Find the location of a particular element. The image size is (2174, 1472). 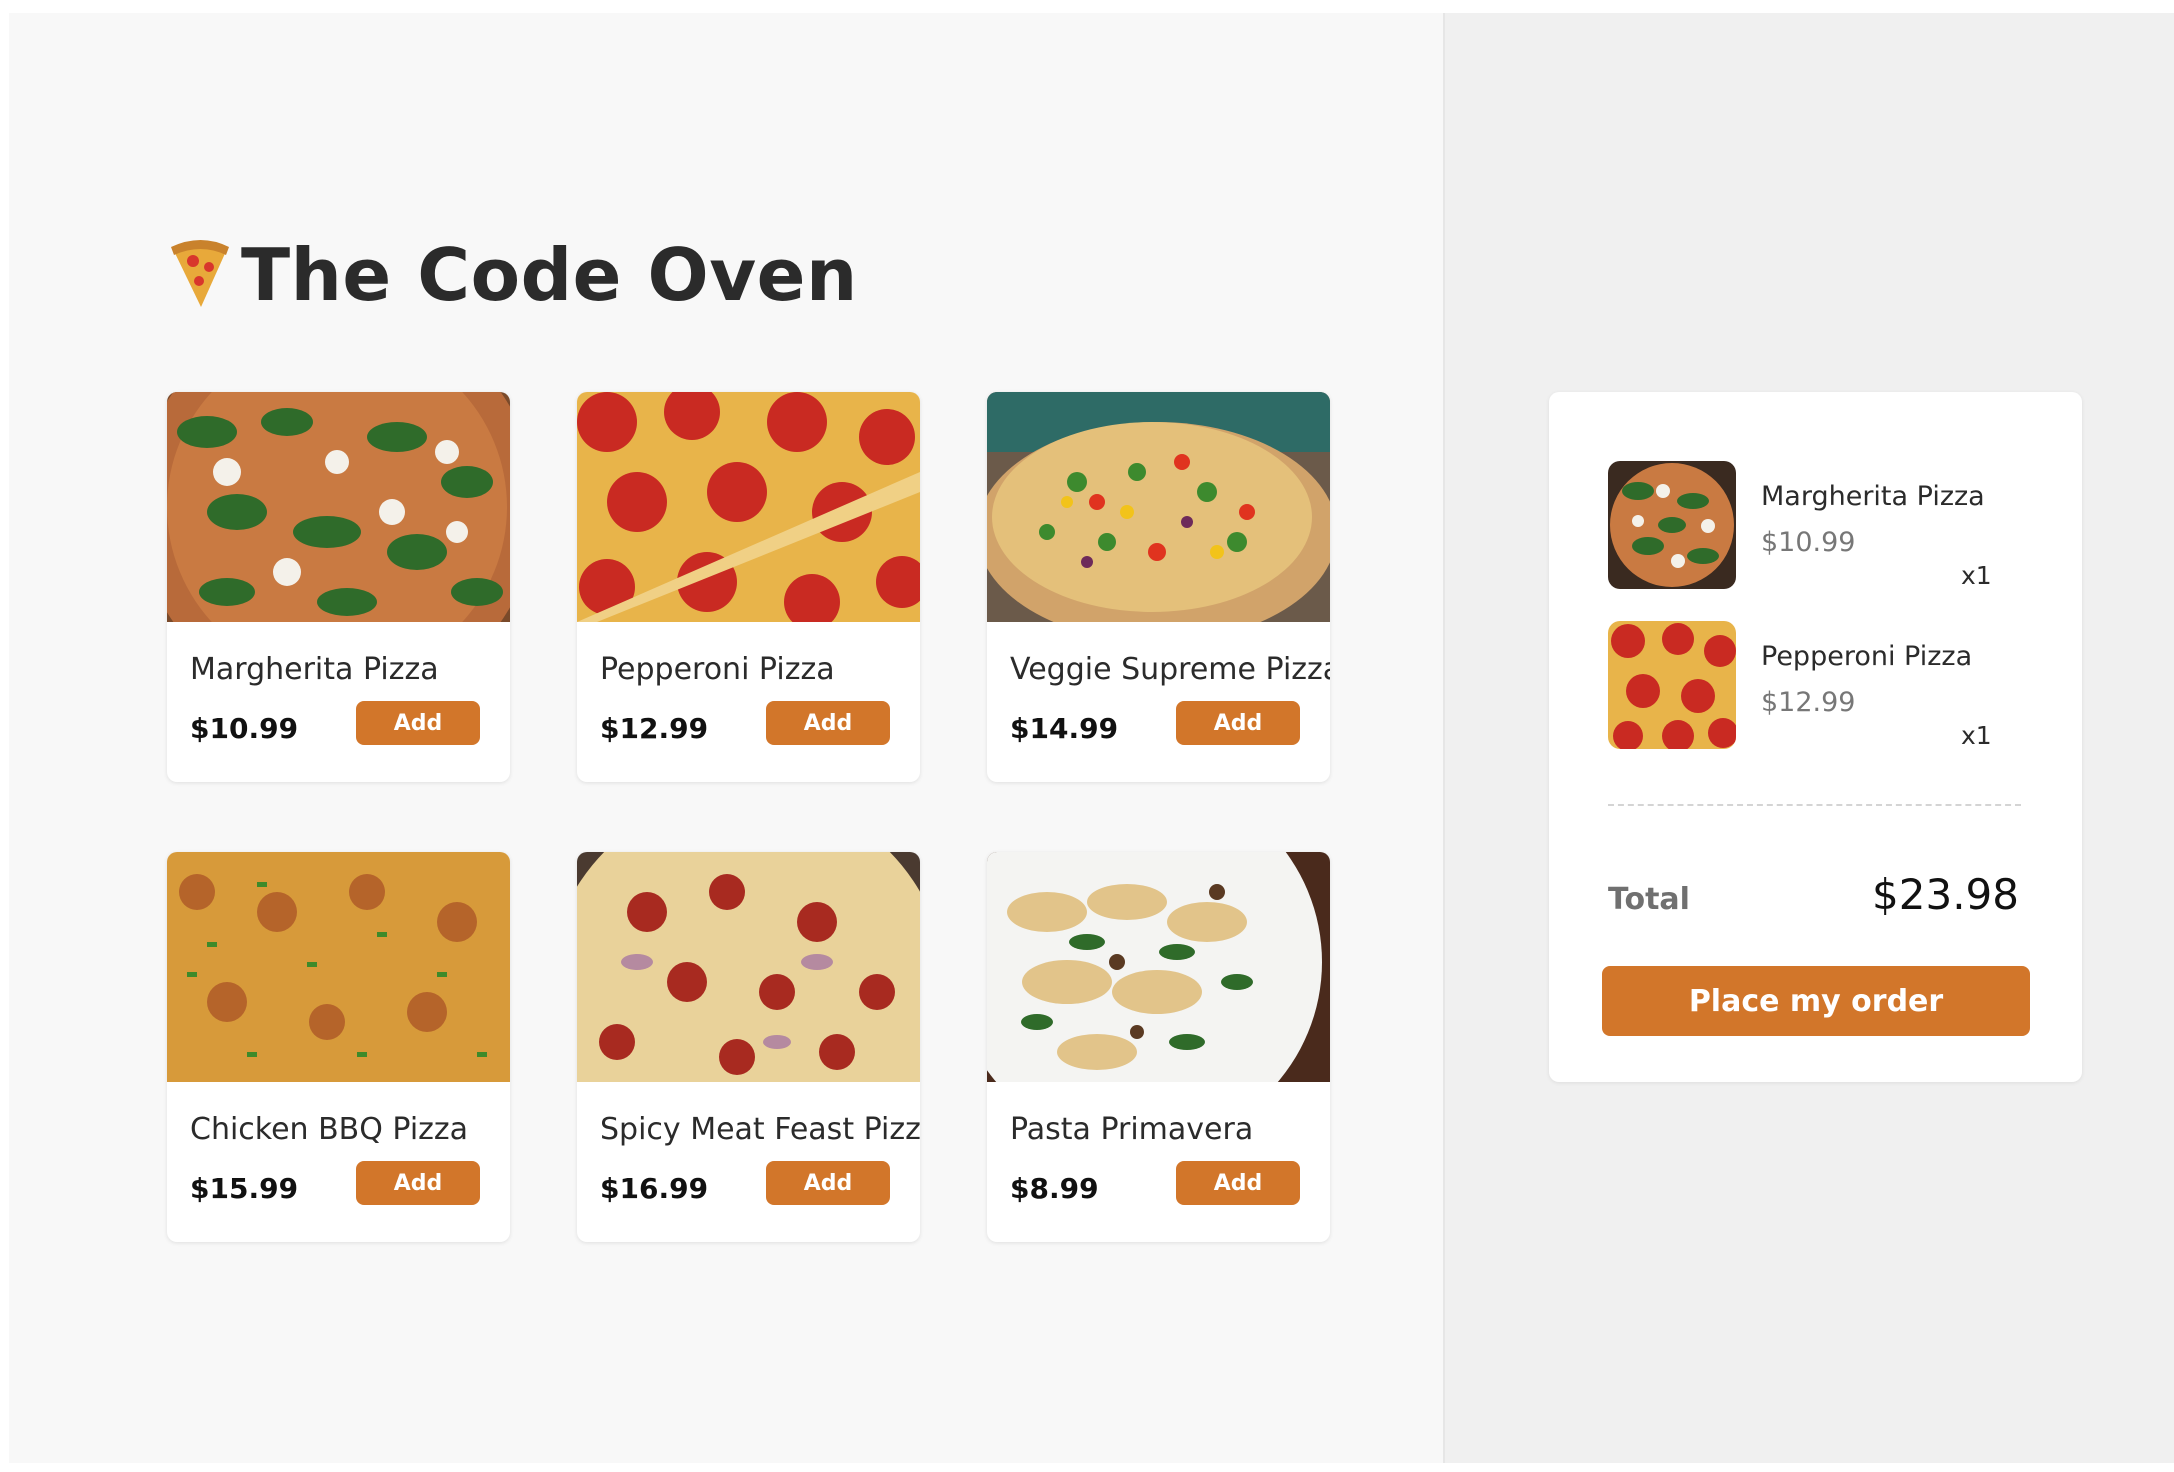

menu-item-name: Veggie Supreme Pizza is located at coordinates (1170, 669).